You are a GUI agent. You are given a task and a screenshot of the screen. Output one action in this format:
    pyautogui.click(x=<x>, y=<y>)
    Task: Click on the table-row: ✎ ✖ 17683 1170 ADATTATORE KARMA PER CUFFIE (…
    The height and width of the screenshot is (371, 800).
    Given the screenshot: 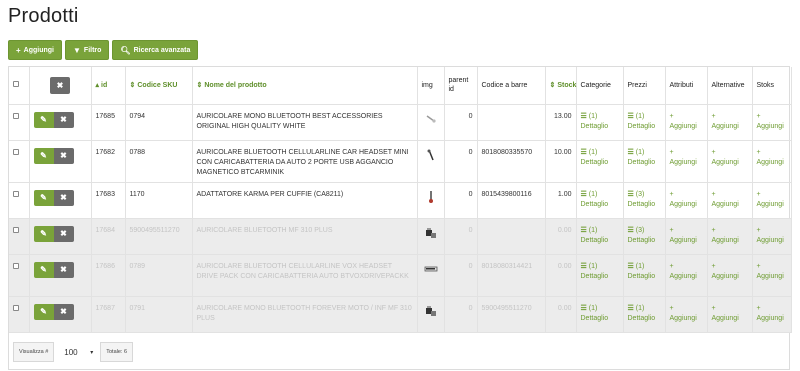 What is the action you would take?
    pyautogui.click(x=400, y=200)
    